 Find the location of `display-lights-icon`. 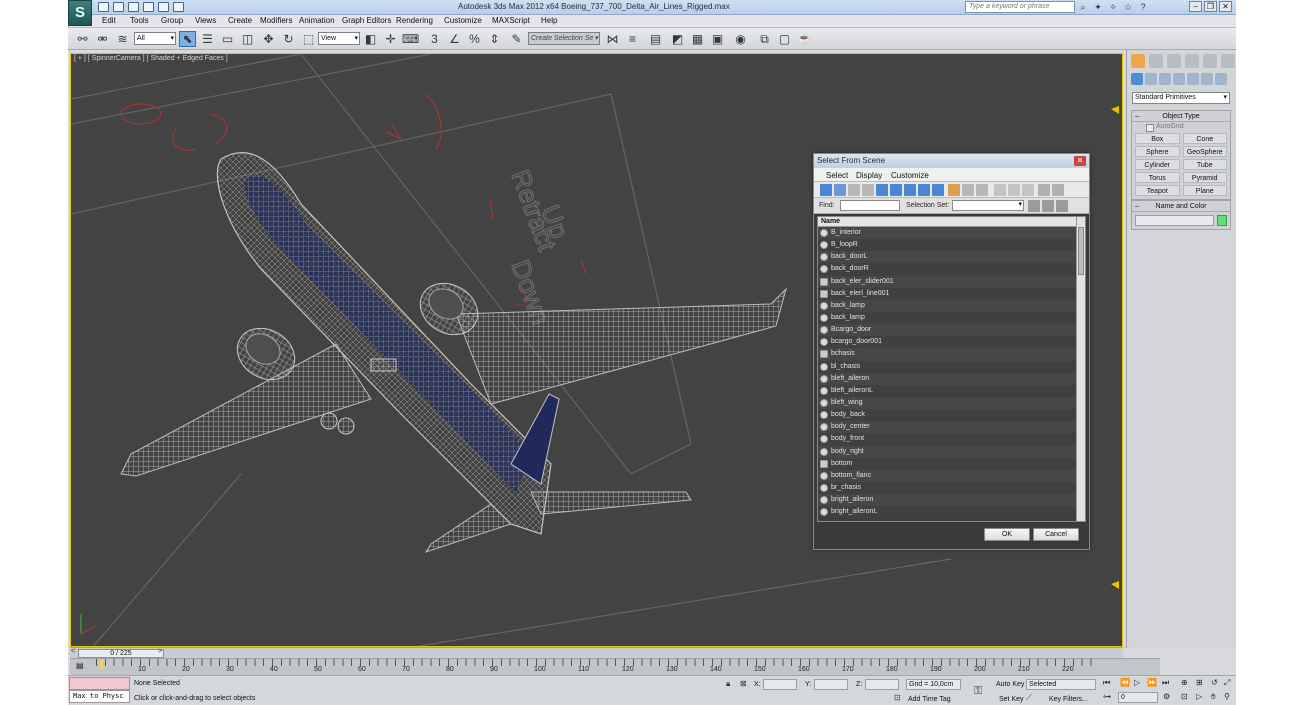

display-lights-icon is located at coordinates (854, 190).